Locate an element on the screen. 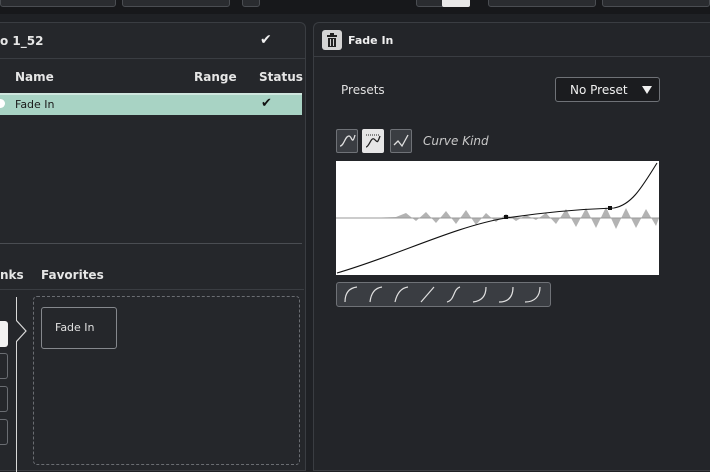 This screenshot has height=472, width=710. toolbar-toggle is located at coordinates (456, 3).